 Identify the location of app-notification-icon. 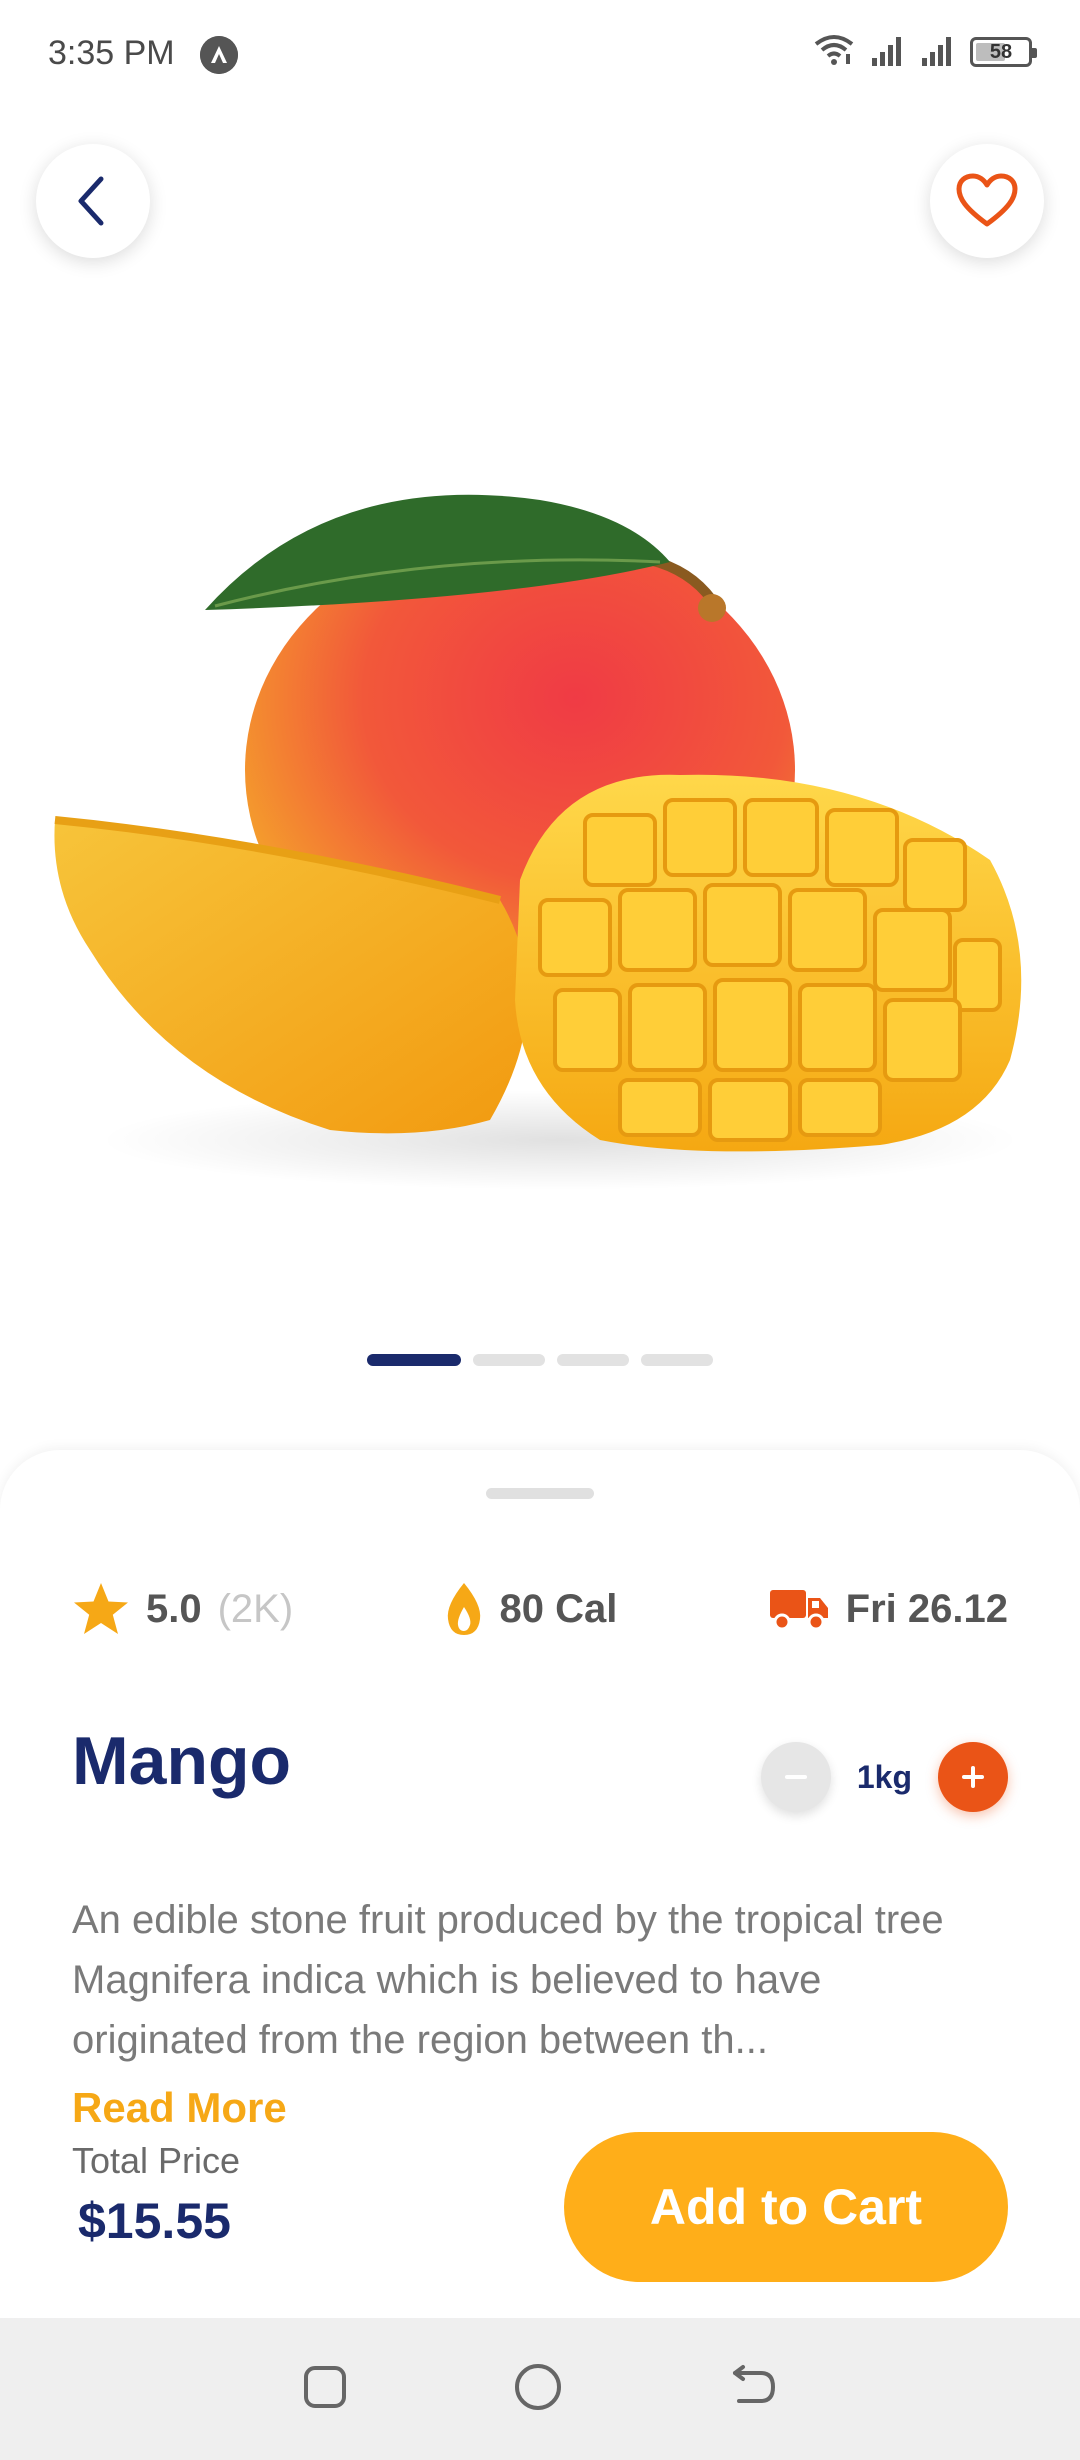
(219, 55).